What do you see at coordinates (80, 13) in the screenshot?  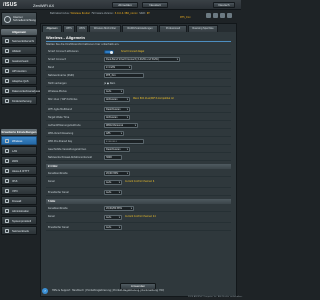 I see `mode-value: Wireless Router` at bounding box center [80, 13].